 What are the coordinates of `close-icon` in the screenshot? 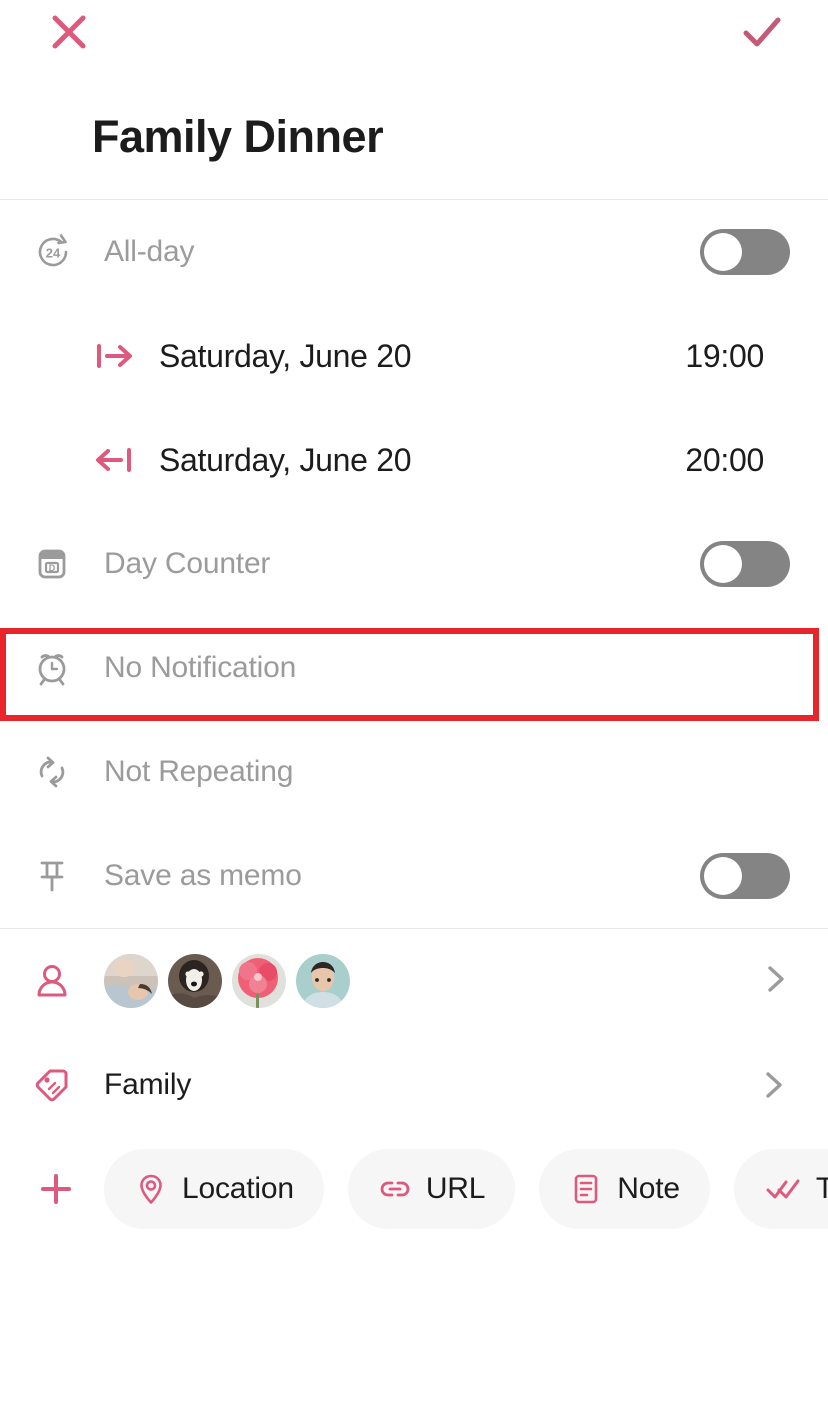 It's located at (69, 32).